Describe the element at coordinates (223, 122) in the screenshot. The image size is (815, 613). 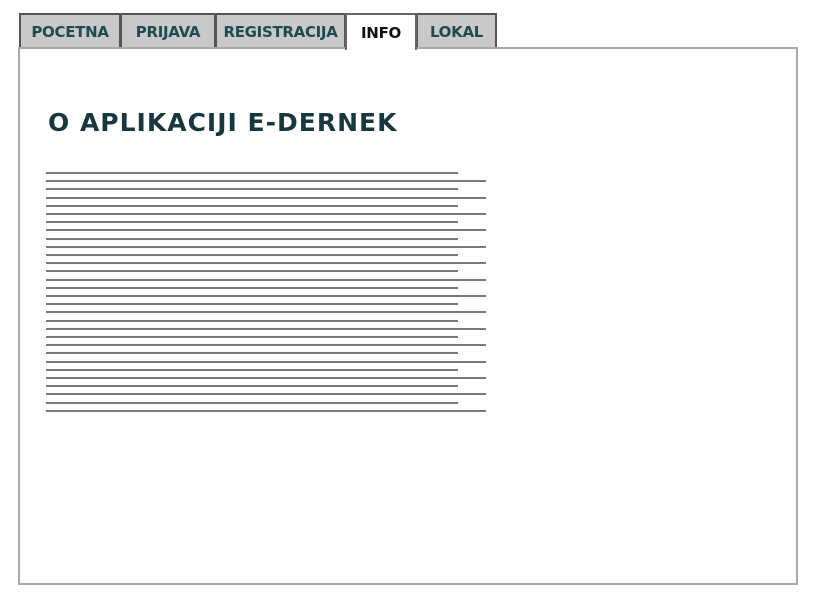
I see `page-title: O APLIKACIJI E-DERNEK` at that location.